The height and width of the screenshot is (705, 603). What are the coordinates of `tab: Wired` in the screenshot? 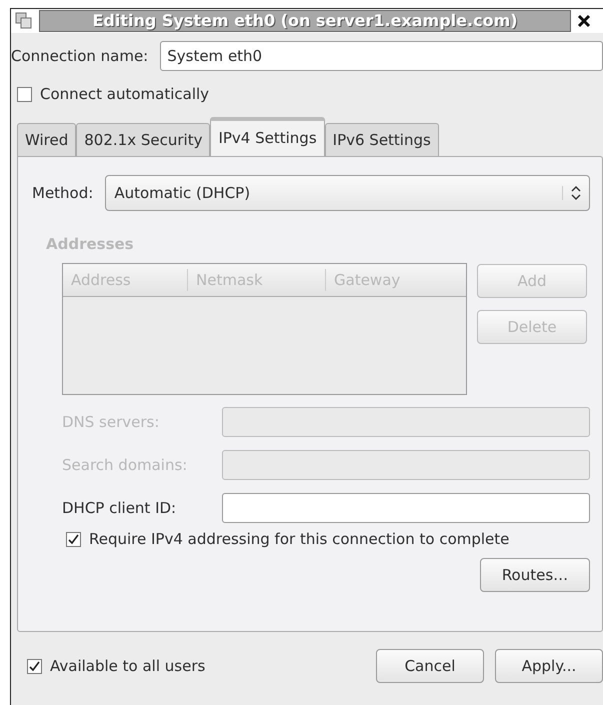 It's located at (46, 139).